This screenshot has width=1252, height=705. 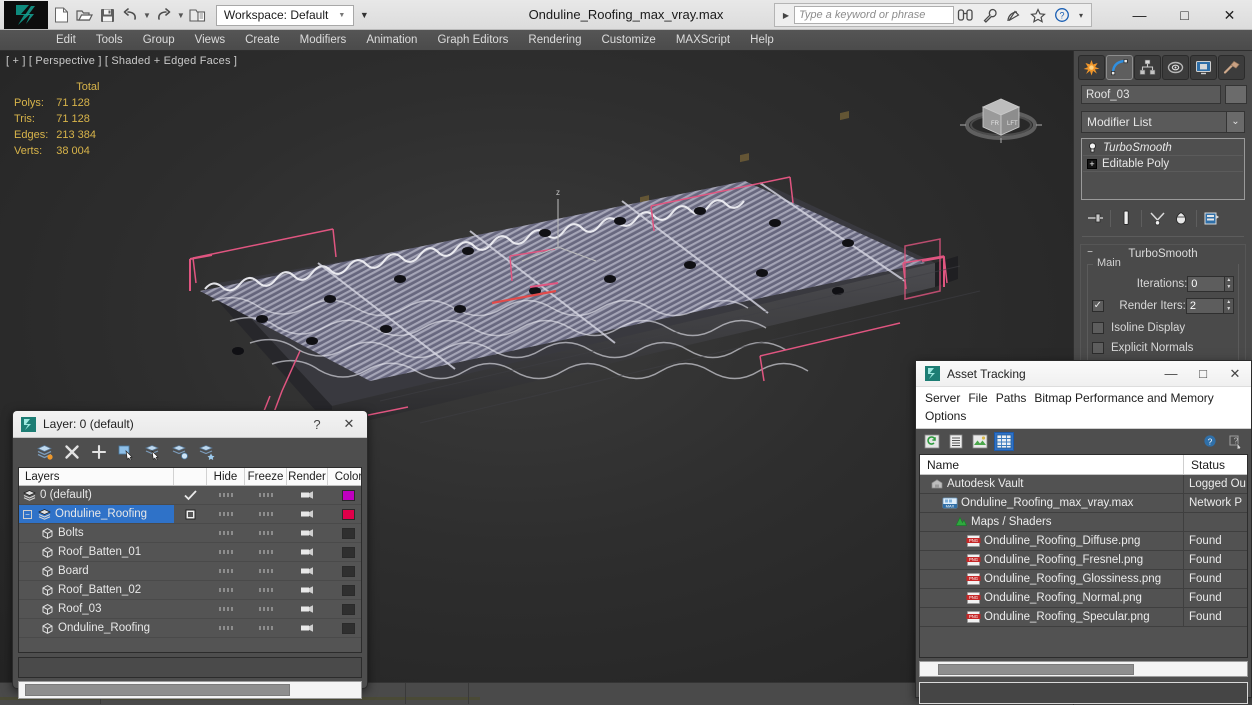 What do you see at coordinates (96, 609) in the screenshot?
I see `layer-name-cell: Roof_03` at bounding box center [96, 609].